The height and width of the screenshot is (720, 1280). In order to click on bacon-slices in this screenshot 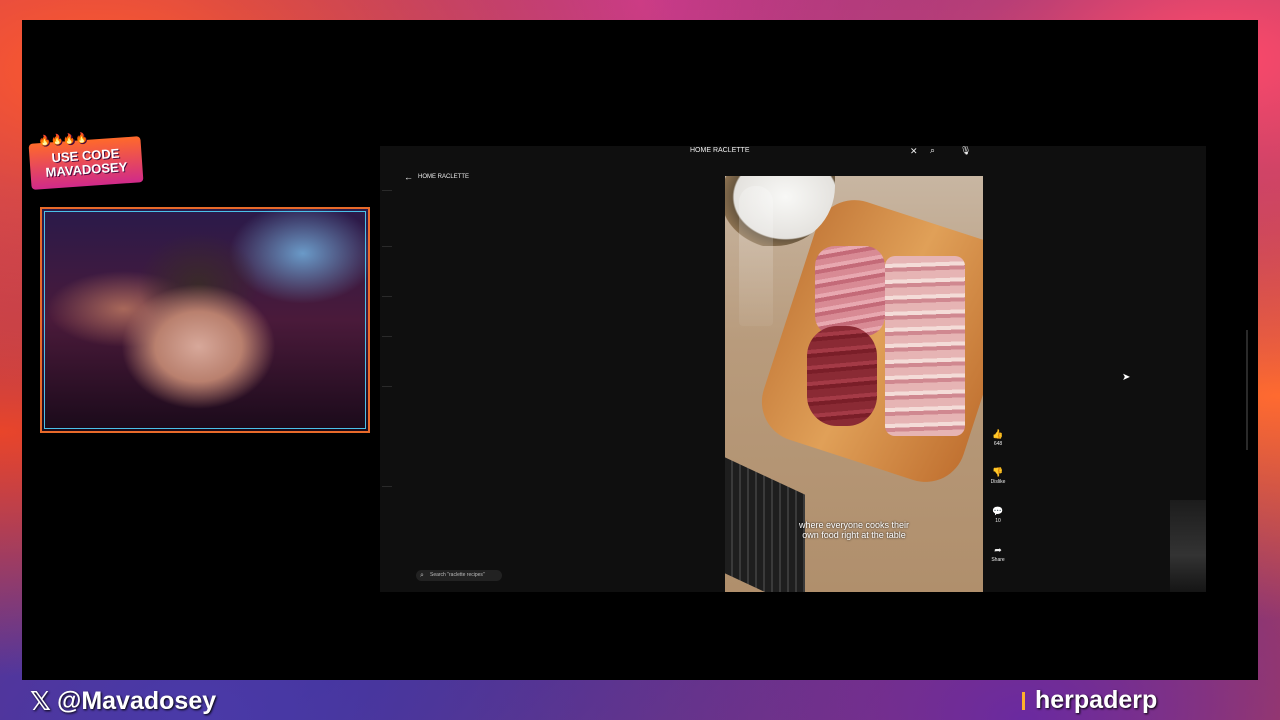, I will do `click(925, 346)`.